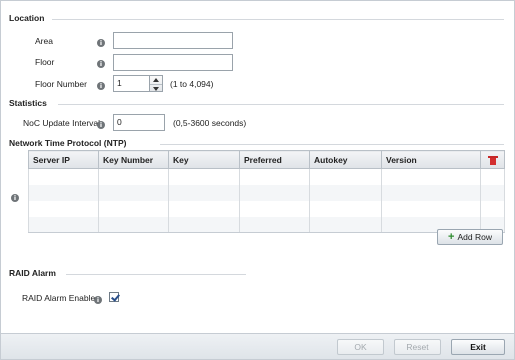 This screenshot has height=360, width=515. Describe the element at coordinates (45, 62) in the screenshot. I see `floor-label: Floor` at that location.